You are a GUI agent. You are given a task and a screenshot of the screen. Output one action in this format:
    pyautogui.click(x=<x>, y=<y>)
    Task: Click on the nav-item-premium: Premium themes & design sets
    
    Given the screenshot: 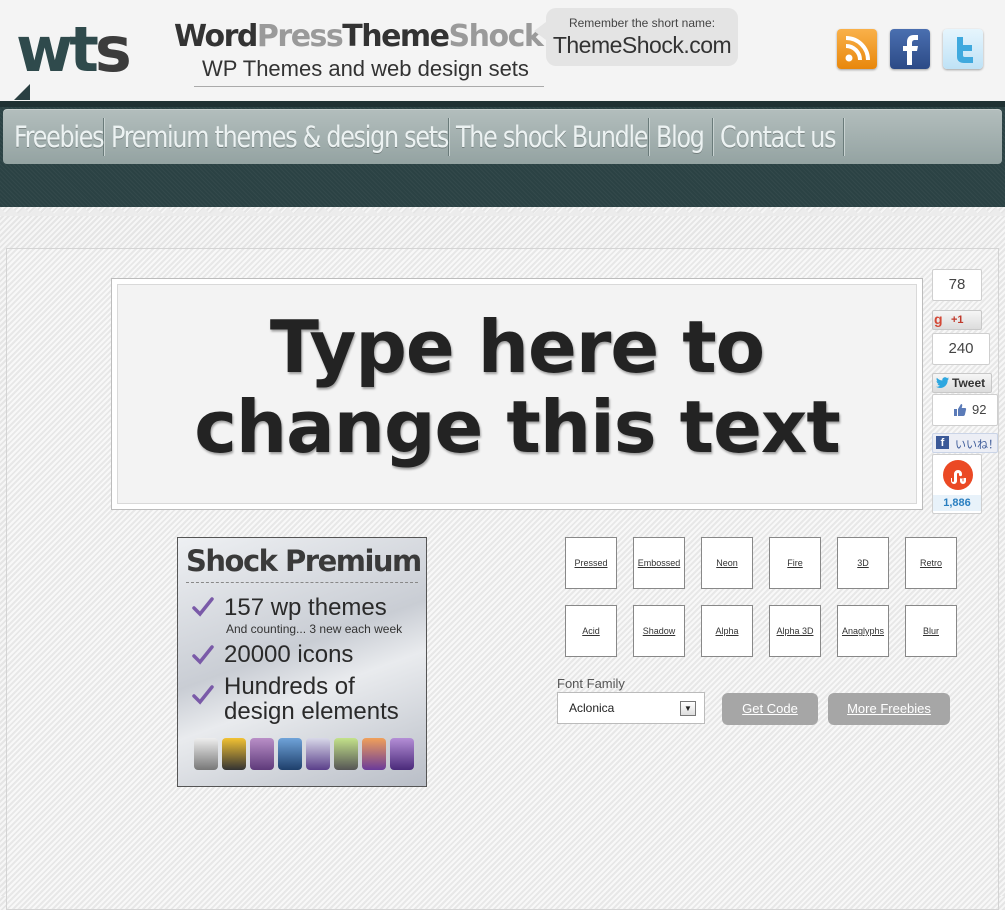 What is the action you would take?
    pyautogui.click(x=283, y=137)
    